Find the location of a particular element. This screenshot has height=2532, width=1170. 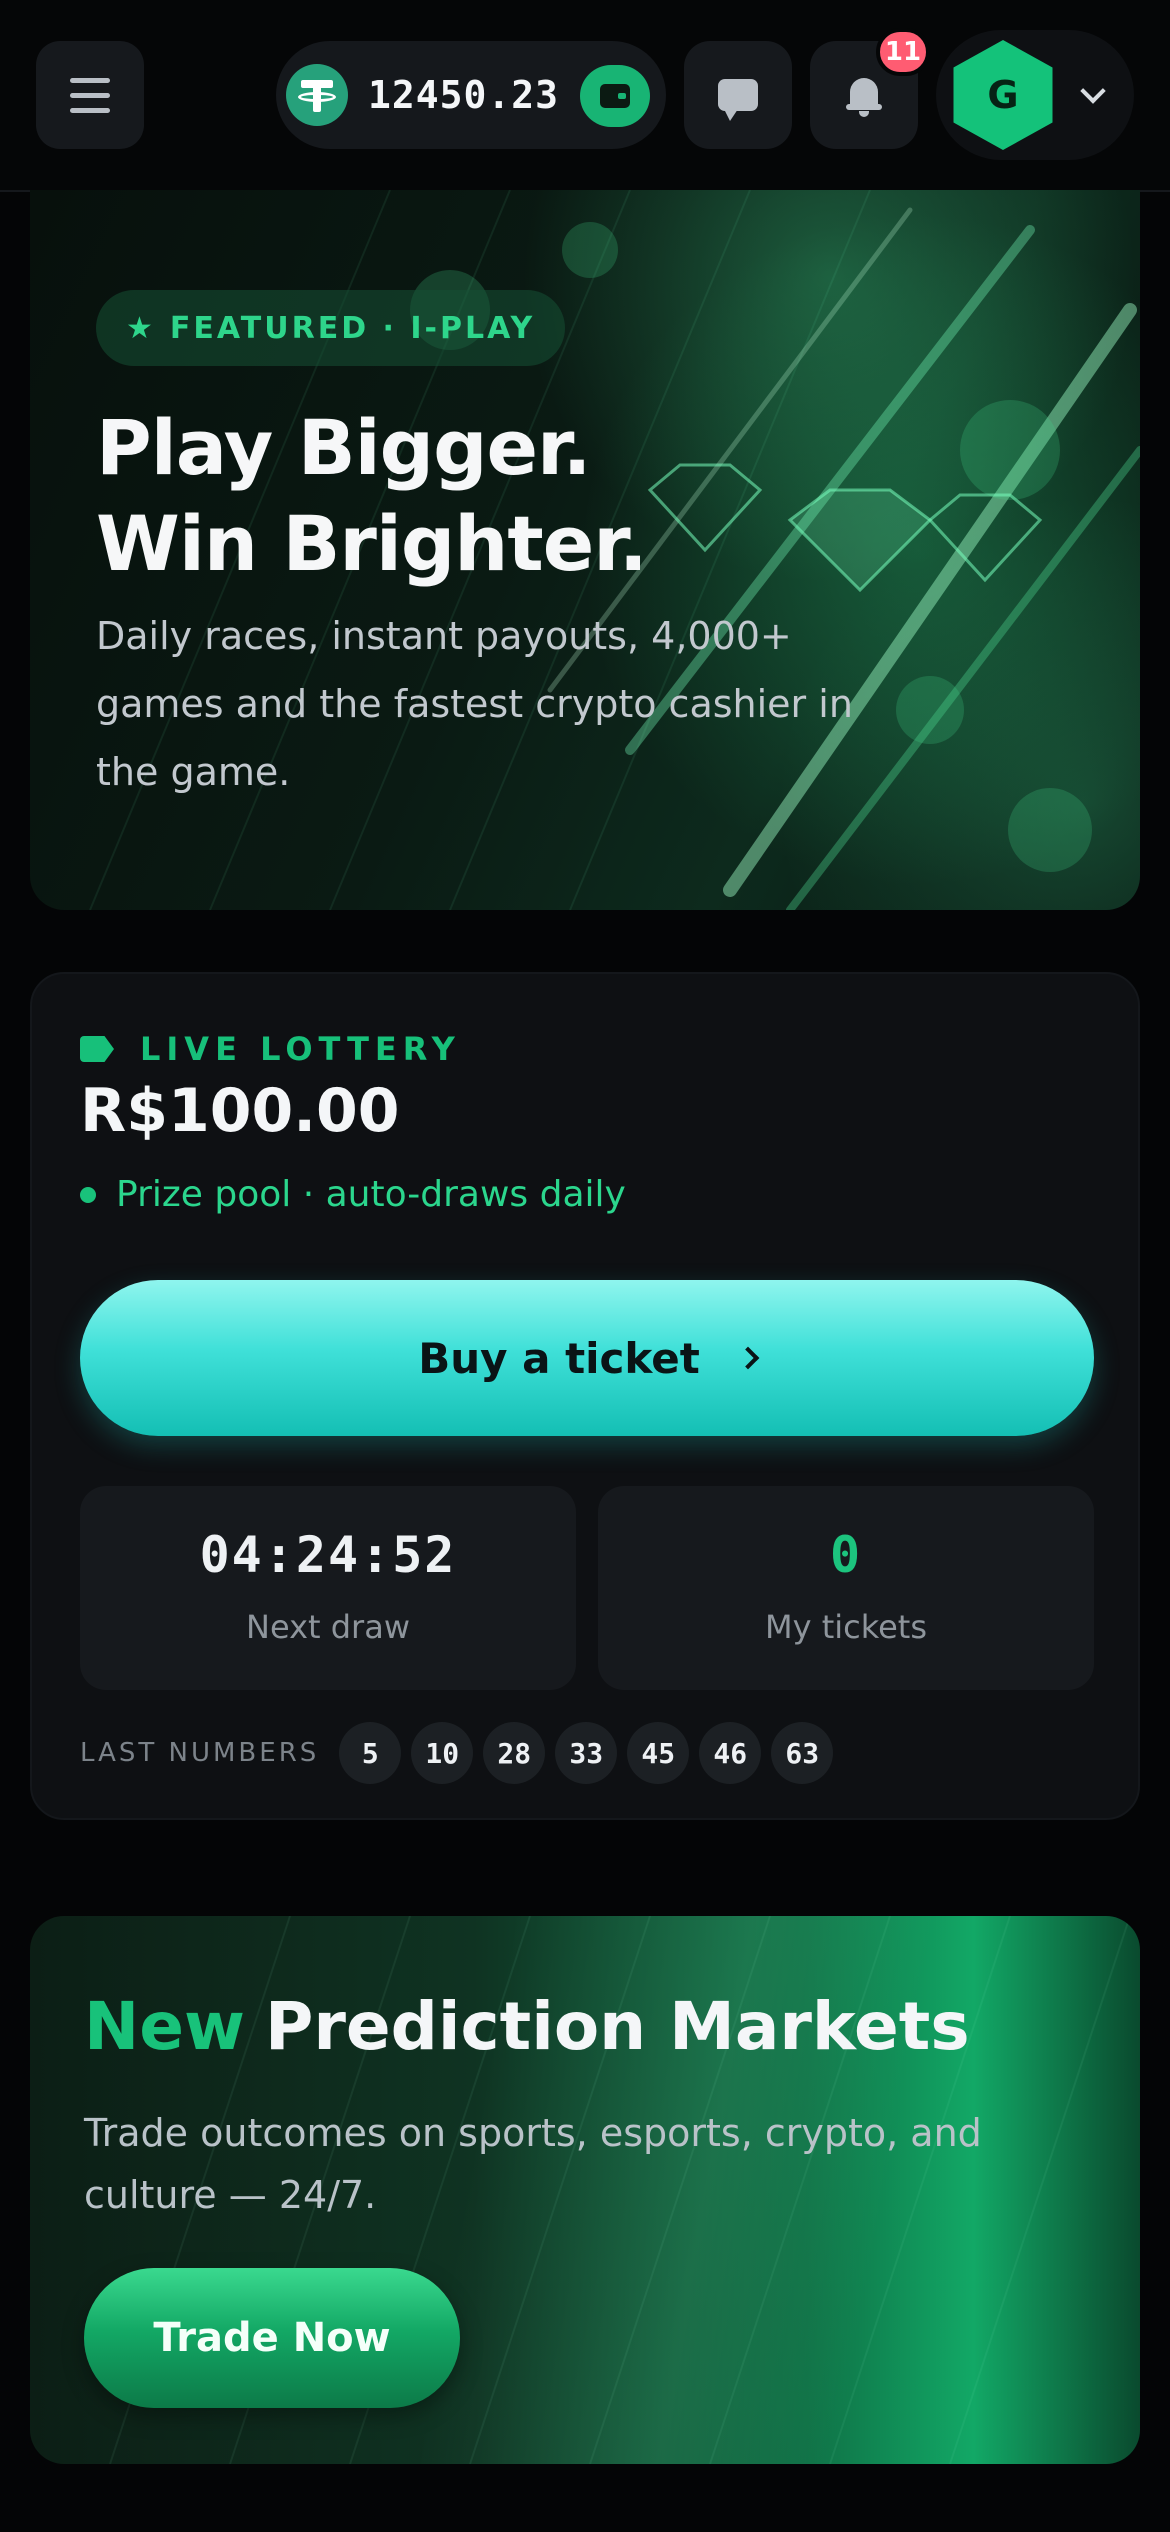

lottery-label-text: LIVE LOTTERY is located at coordinates (300, 1049).